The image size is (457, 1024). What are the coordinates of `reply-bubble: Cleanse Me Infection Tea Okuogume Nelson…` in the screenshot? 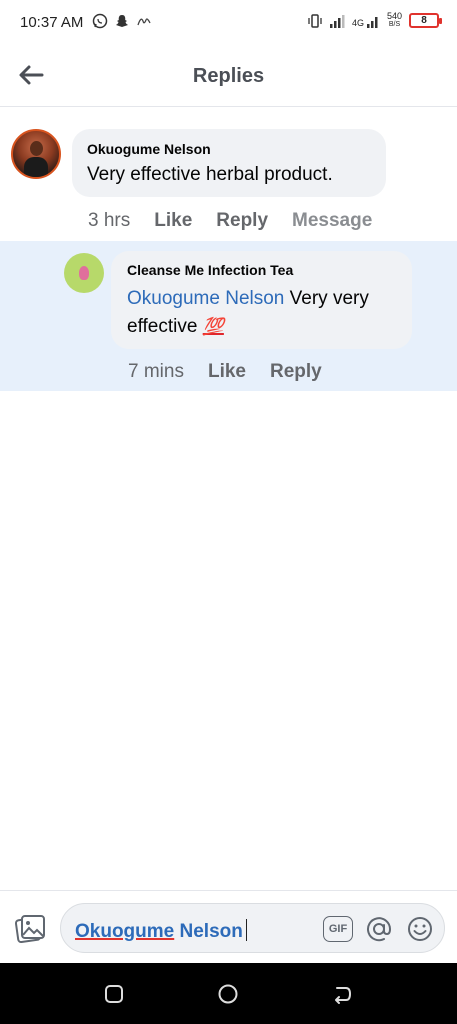 It's located at (261, 300).